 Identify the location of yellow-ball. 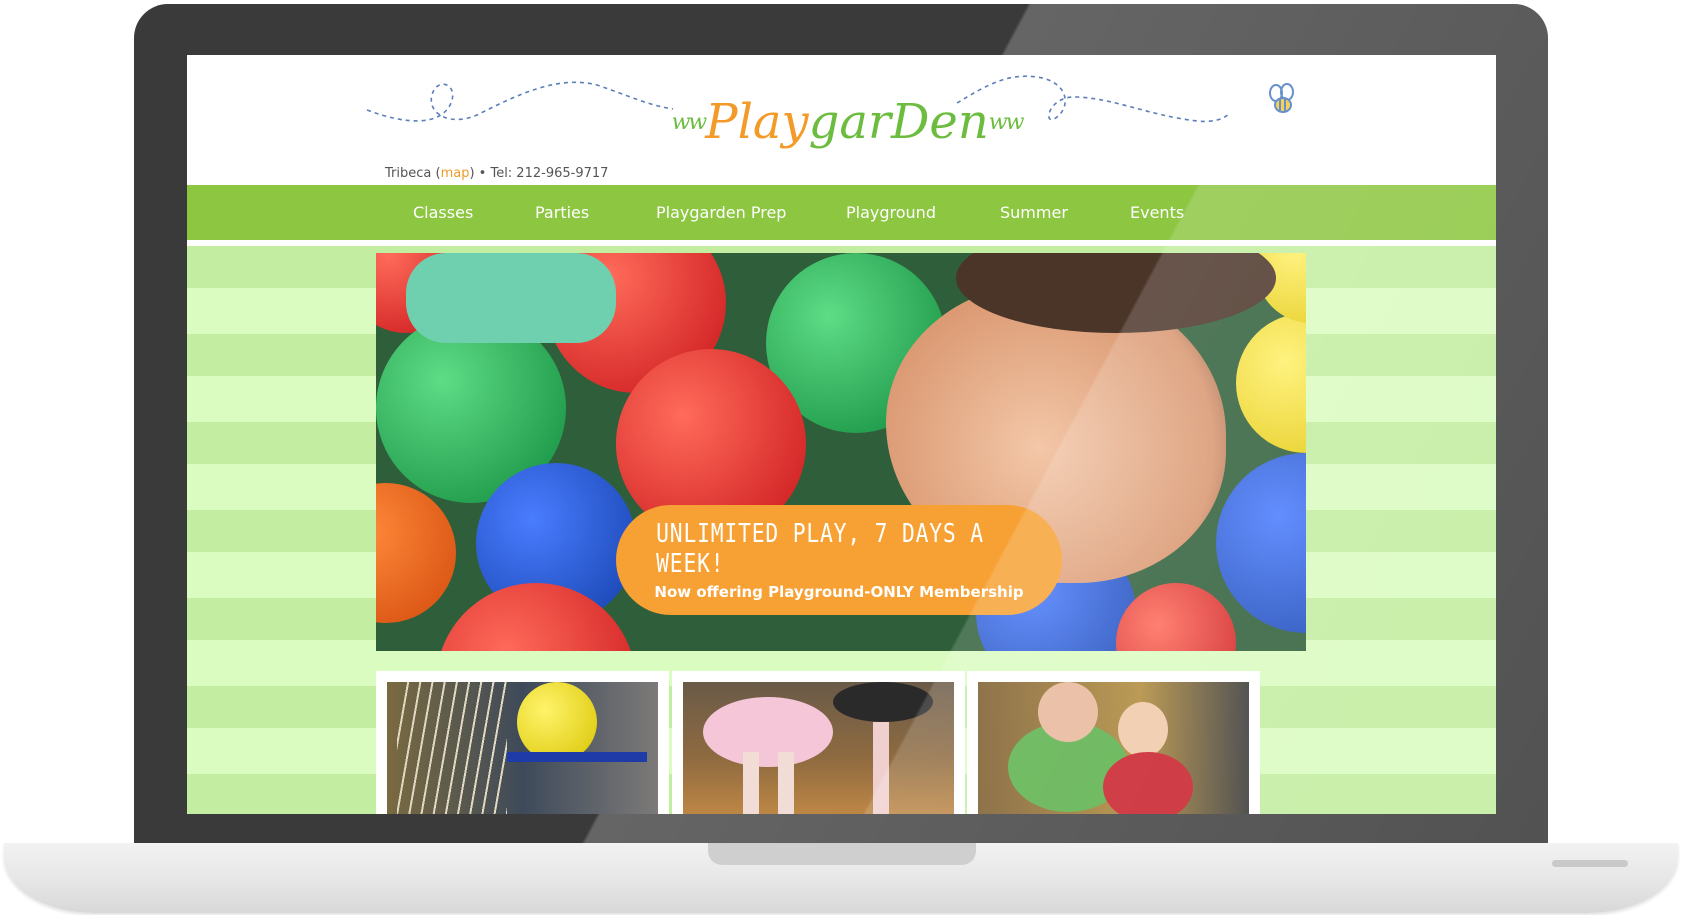
(557, 722).